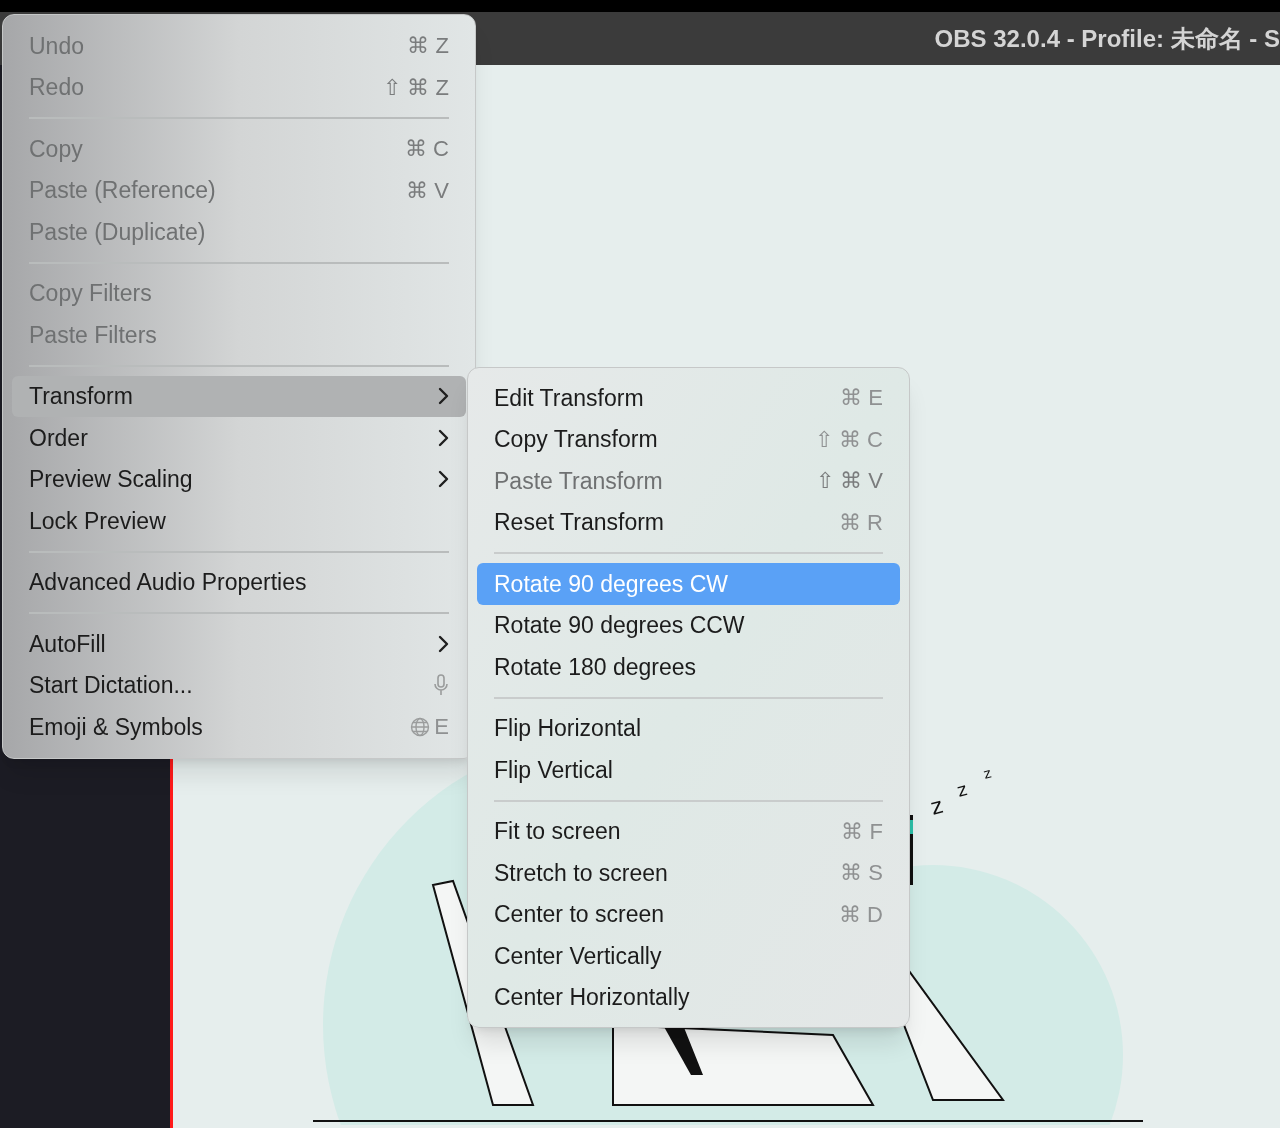 Image resolution: width=1280 pixels, height=1128 pixels. Describe the element at coordinates (416, 87) in the screenshot. I see `shortcut-label: ⇧ ⌘ Z` at that location.